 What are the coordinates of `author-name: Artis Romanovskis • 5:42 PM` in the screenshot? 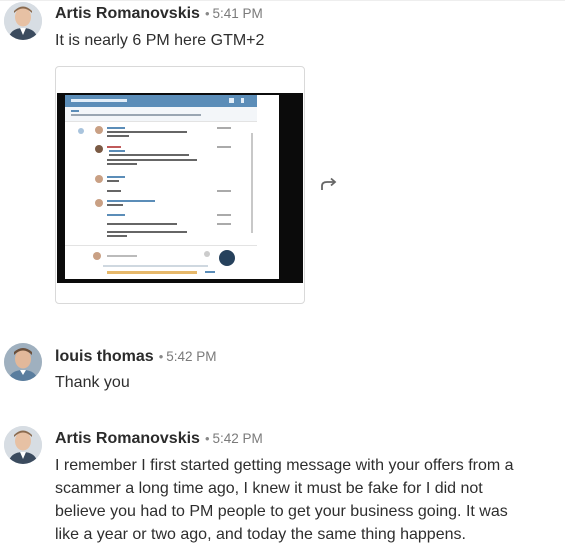 It's located at (159, 439).